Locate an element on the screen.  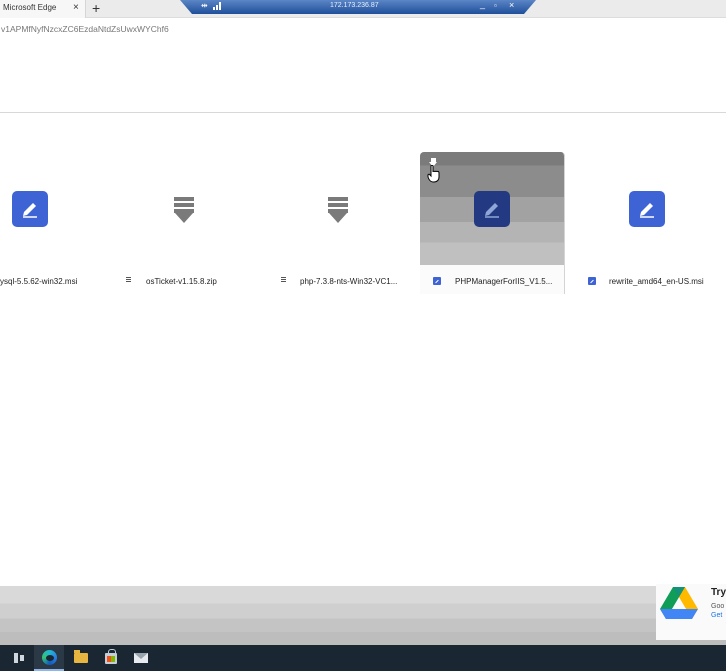
browser-tab: Microsoft Edge × is located at coordinates (43, 9).